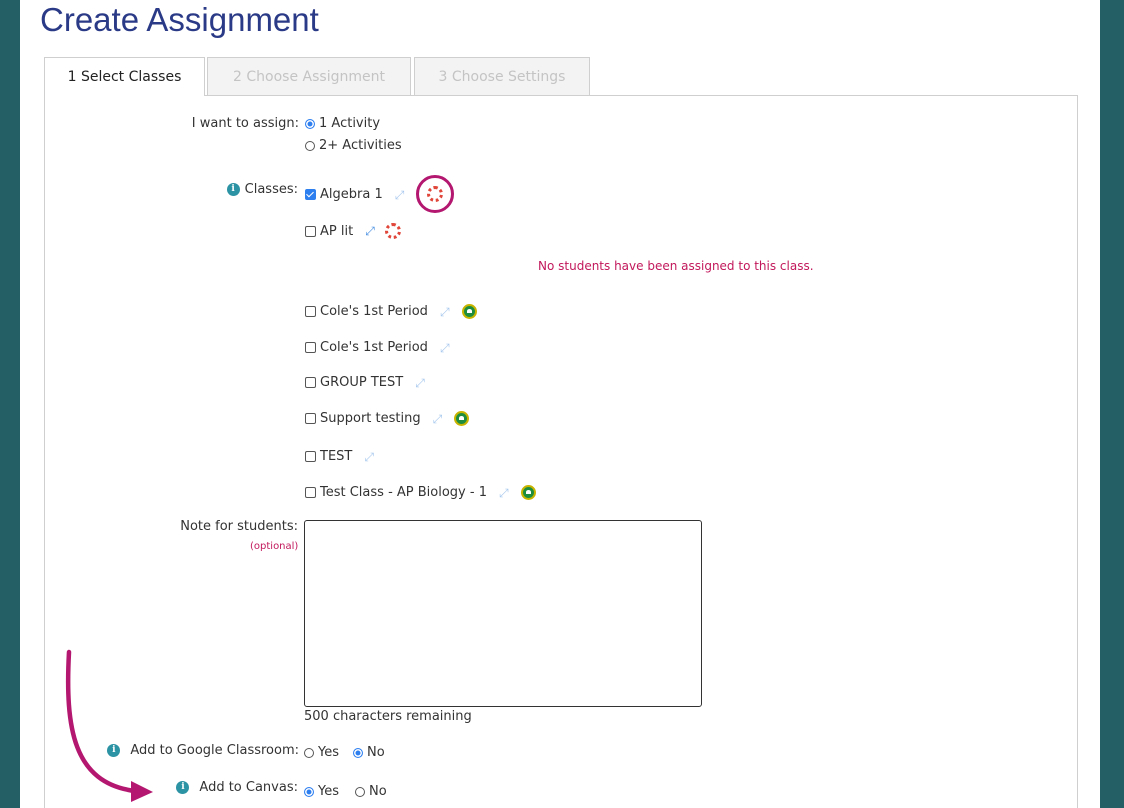  What do you see at coordinates (274, 546) in the screenshot?
I see `note-optional-label: (optional)` at bounding box center [274, 546].